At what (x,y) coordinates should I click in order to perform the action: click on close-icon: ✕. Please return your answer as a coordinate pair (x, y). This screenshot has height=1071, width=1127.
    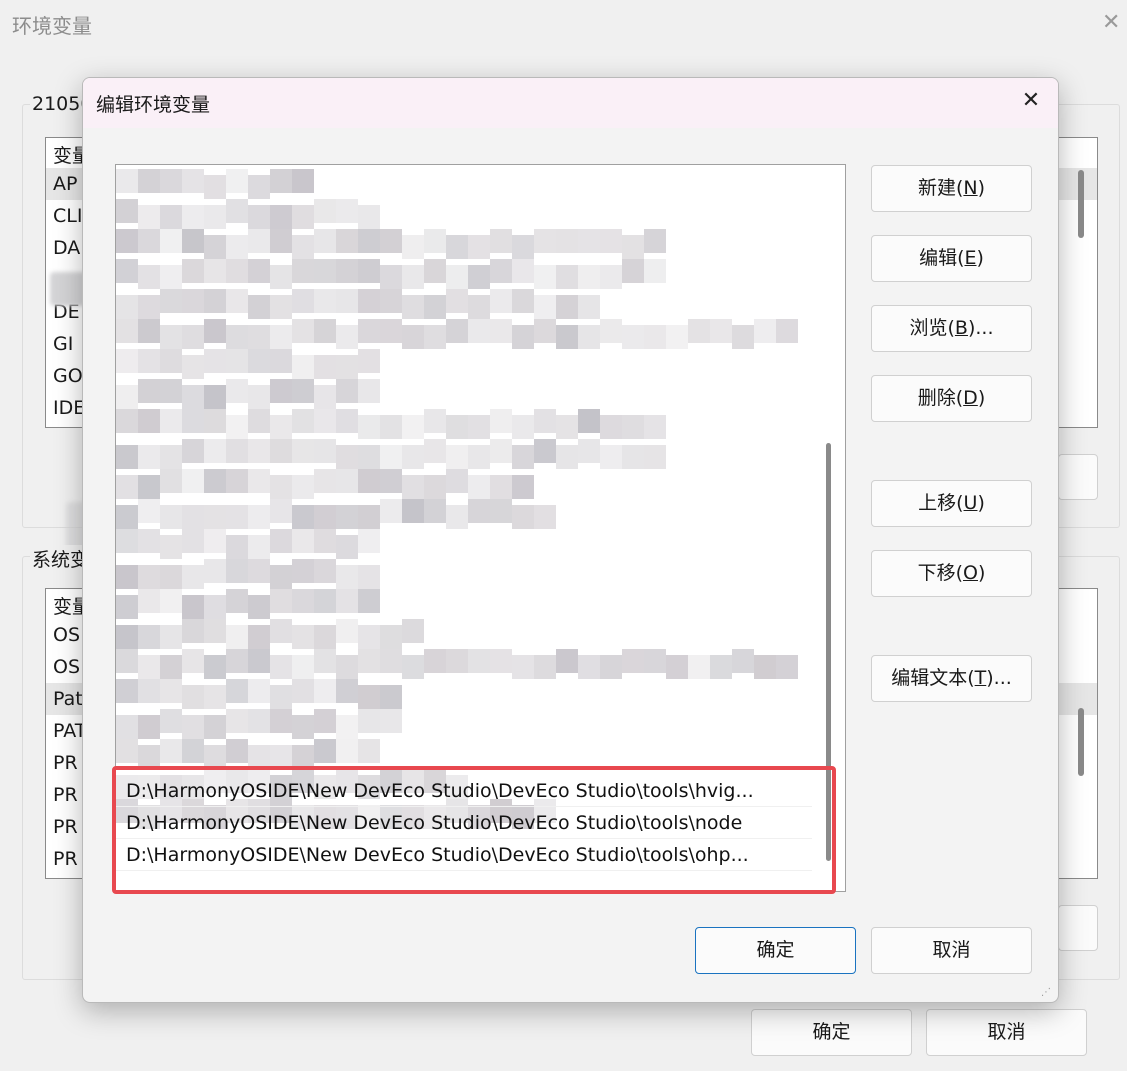
    Looking at the image, I should click on (1031, 101).